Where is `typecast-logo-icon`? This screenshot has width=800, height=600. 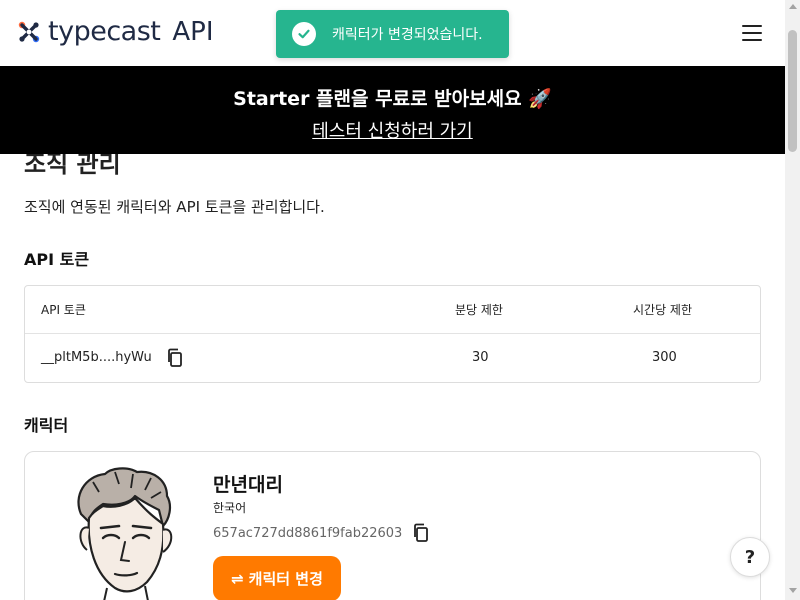 typecast-logo-icon is located at coordinates (29, 31).